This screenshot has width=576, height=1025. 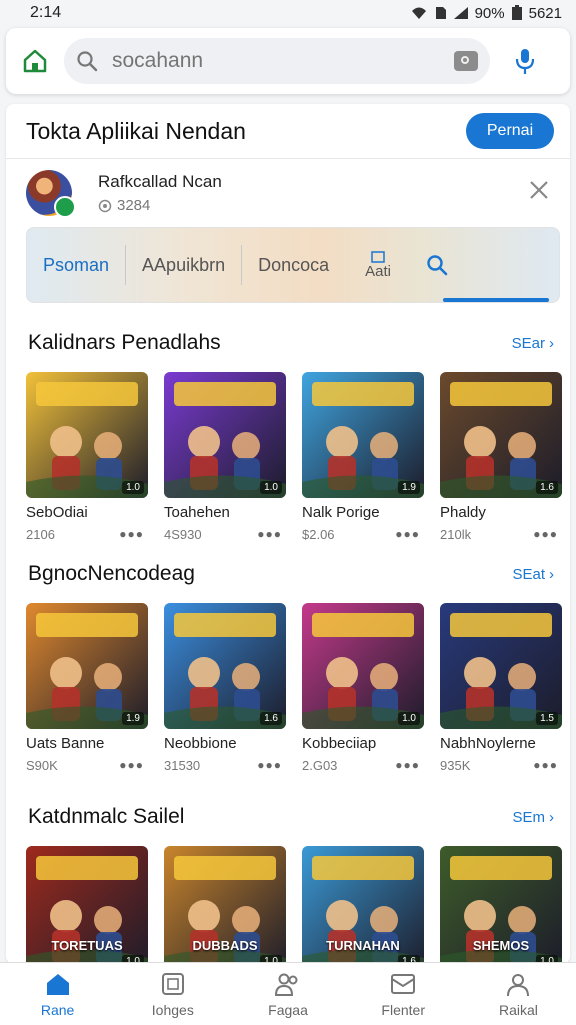 I want to click on nav-item-apps: Iohges, so click(x=172, y=994).